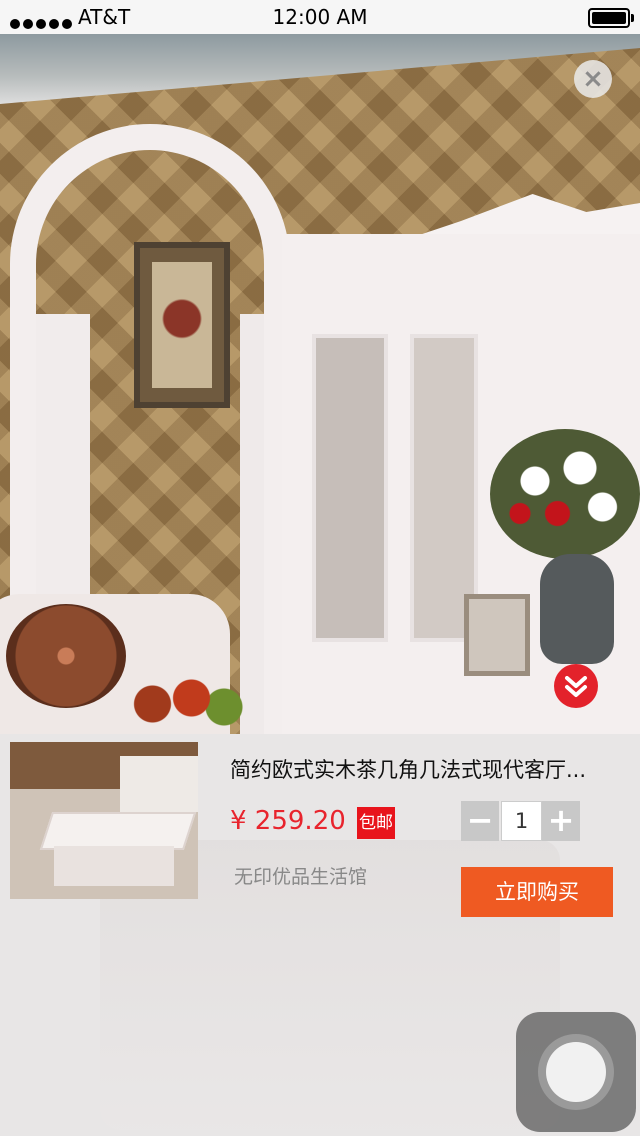 This screenshot has width=640, height=1136. What do you see at coordinates (480, 821) in the screenshot?
I see `decrease-quantity-button: −` at bounding box center [480, 821].